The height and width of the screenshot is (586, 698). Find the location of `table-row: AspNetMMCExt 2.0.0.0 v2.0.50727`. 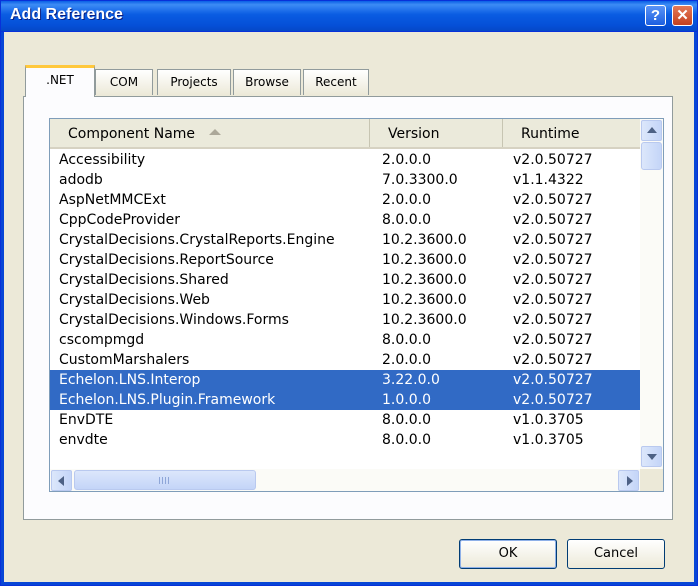

table-row: AspNetMMCExt 2.0.0.0 v2.0.50727 is located at coordinates (345, 200).